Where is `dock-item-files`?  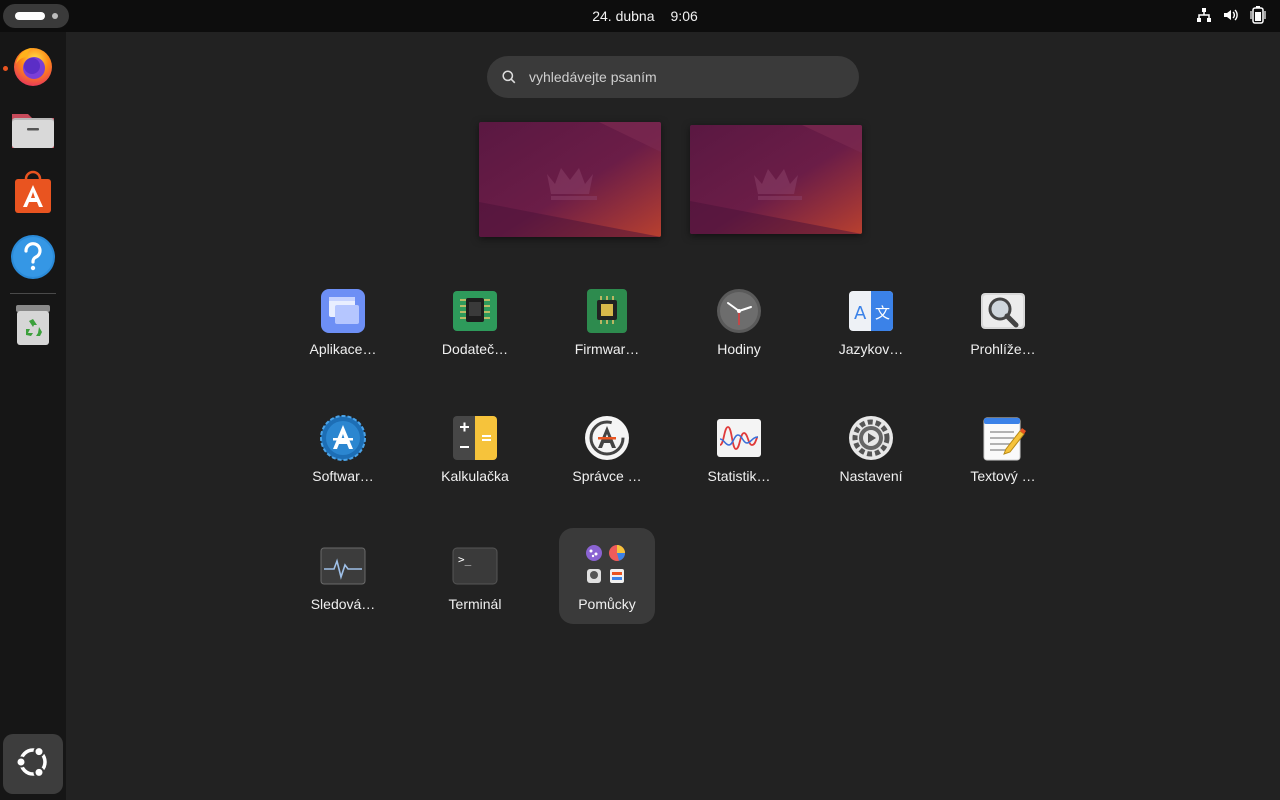
dock-item-files is located at coordinates (33, 131).